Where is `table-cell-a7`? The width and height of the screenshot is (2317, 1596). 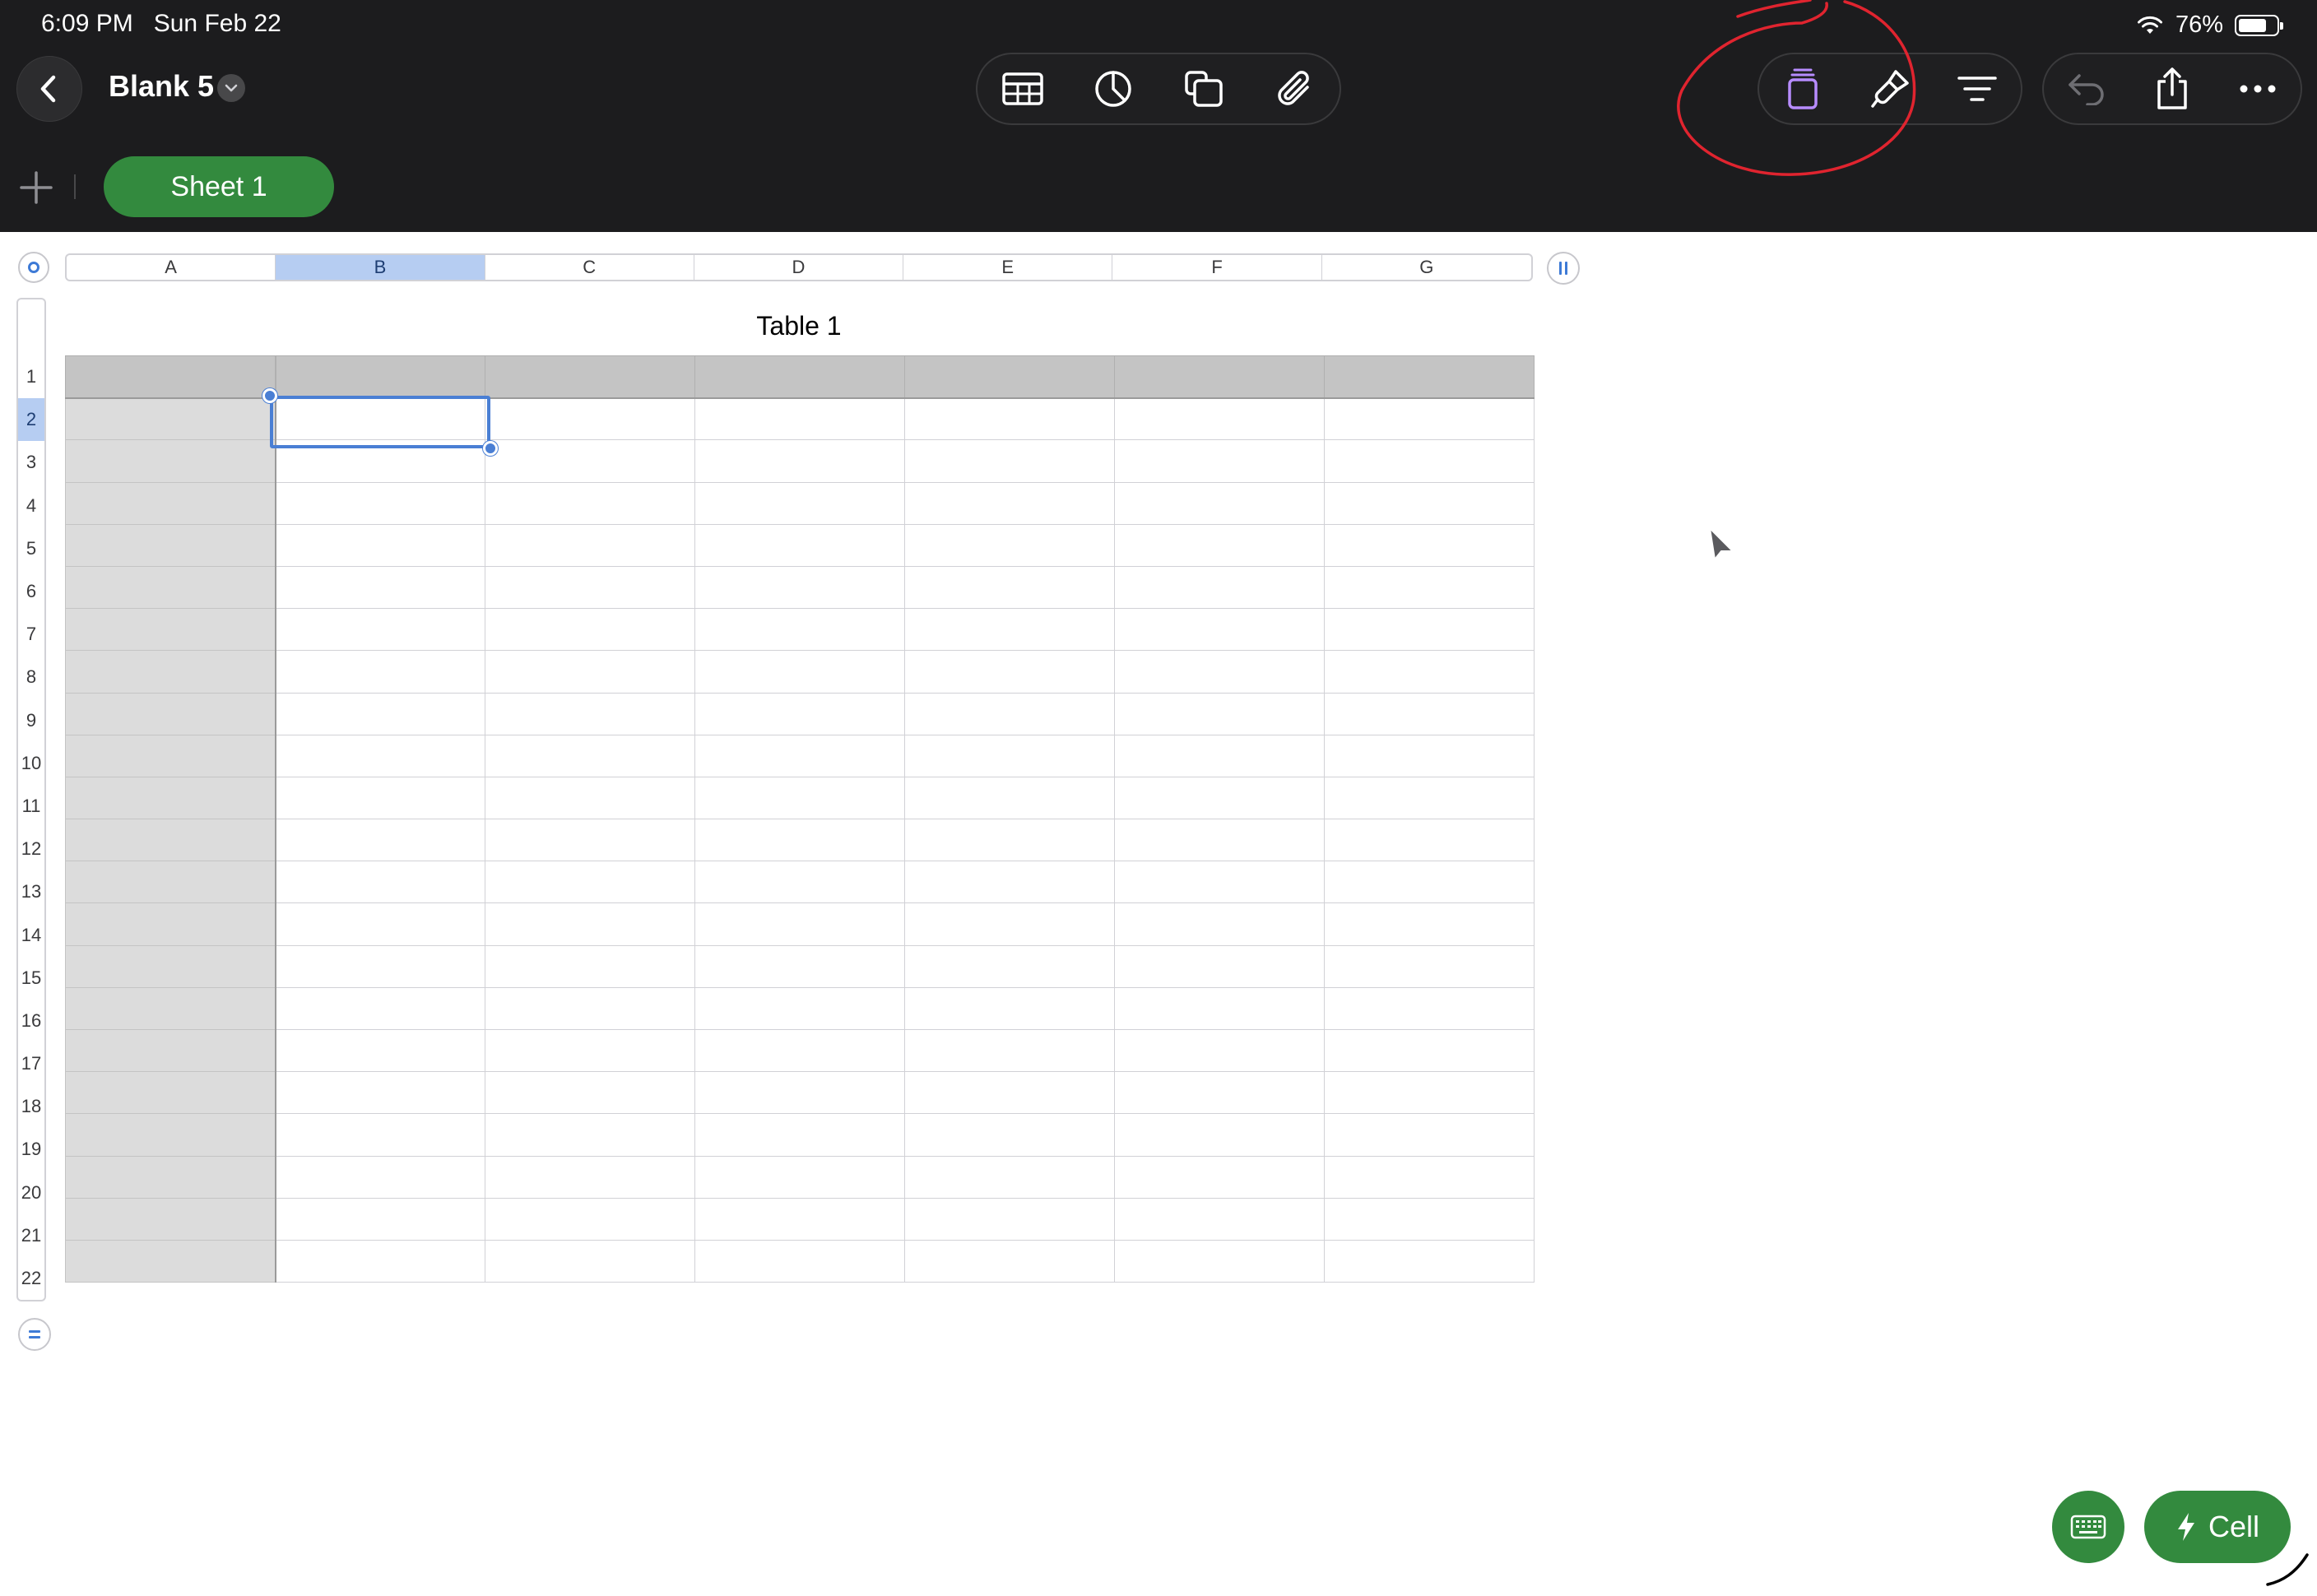 table-cell-a7 is located at coordinates (170, 630).